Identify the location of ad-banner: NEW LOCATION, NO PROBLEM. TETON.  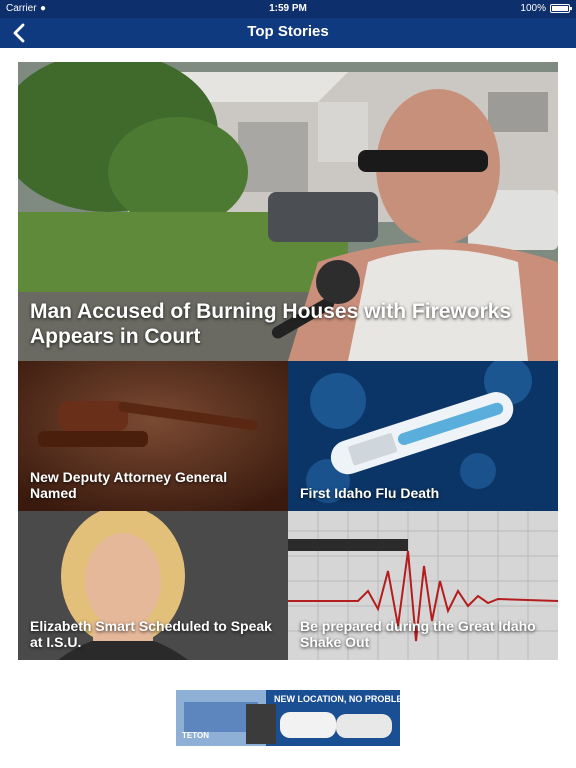
(288, 718).